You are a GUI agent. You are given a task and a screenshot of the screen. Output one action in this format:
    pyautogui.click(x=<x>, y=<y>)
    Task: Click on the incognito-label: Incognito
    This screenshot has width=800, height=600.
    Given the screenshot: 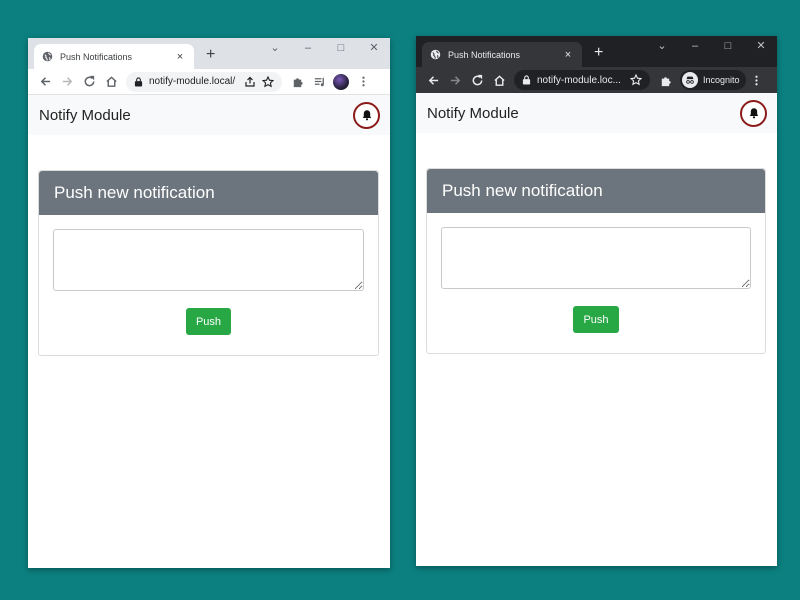 What is the action you would take?
    pyautogui.click(x=721, y=80)
    